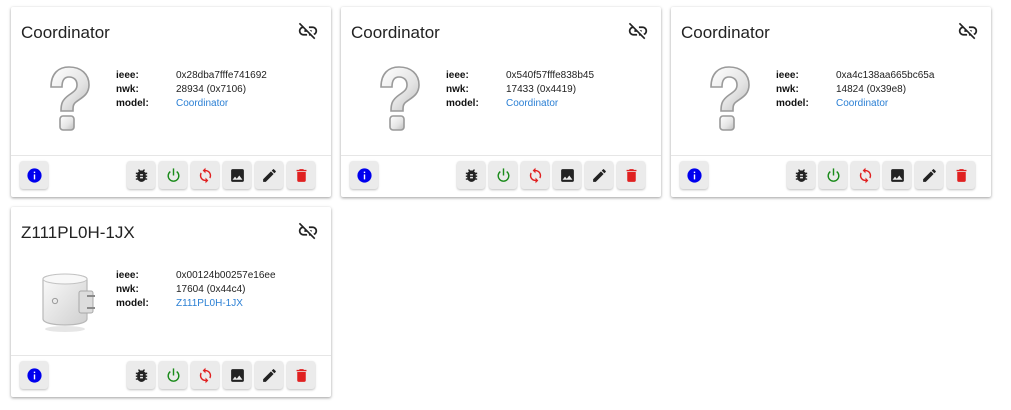  What do you see at coordinates (209, 304) in the screenshot?
I see `model-link: Z111PL0H-1JX` at bounding box center [209, 304].